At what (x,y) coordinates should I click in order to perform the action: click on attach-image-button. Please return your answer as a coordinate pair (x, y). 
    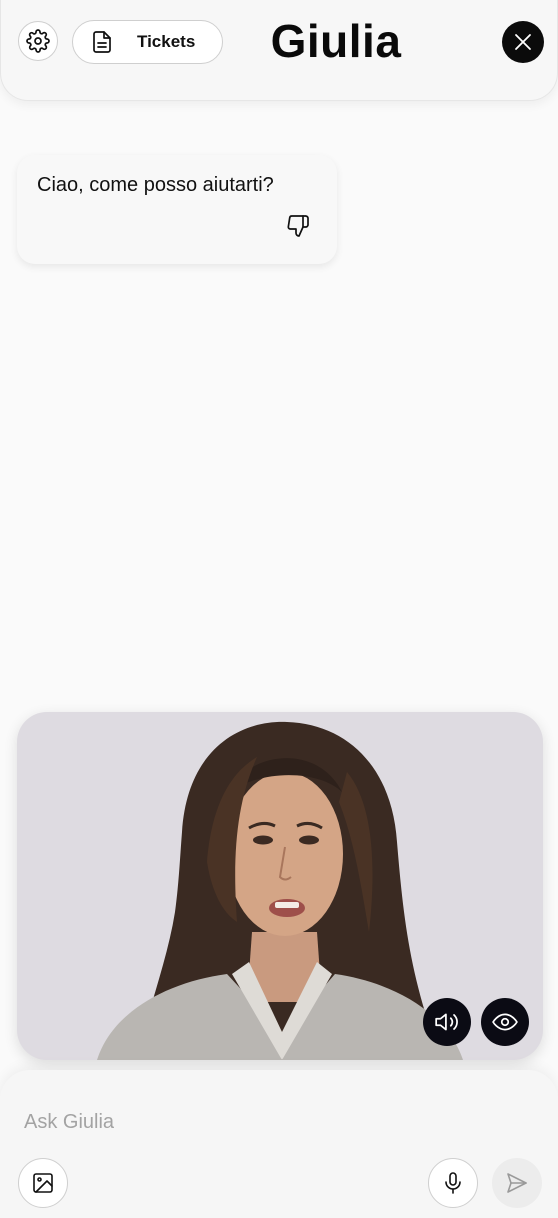
    Looking at the image, I should click on (43, 1183).